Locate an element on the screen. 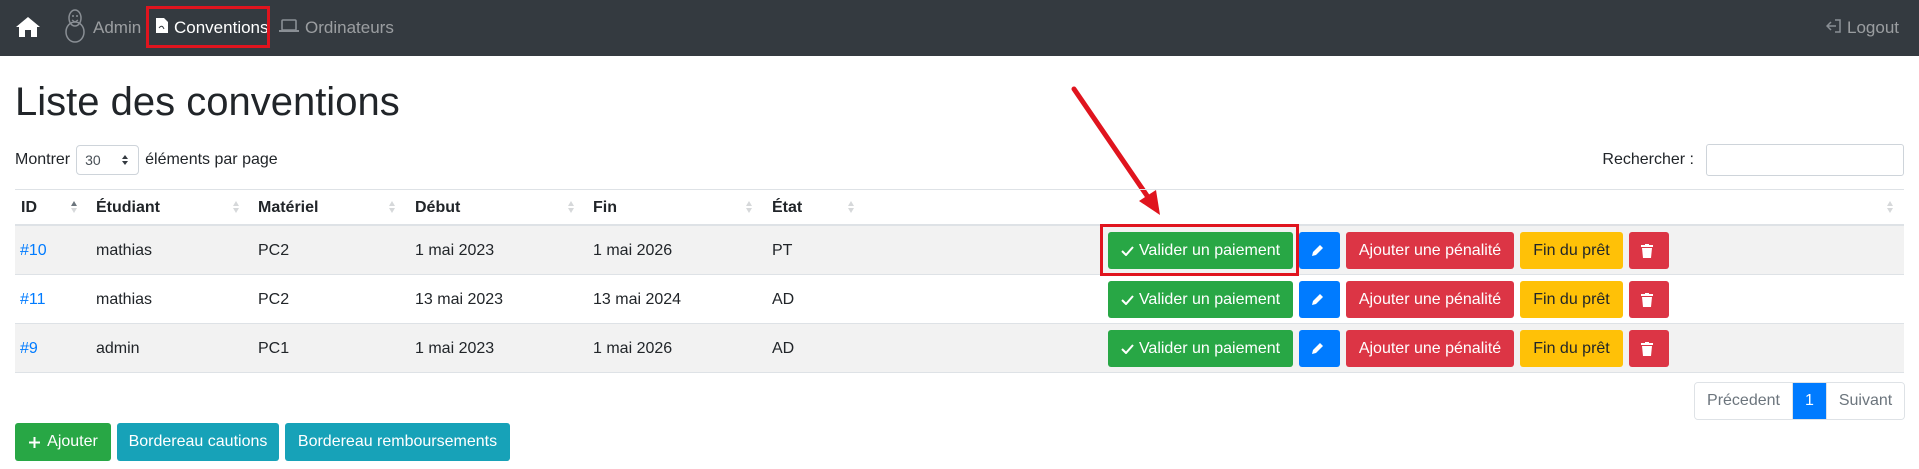 This screenshot has height=469, width=1919. home-icon is located at coordinates (28, 27).